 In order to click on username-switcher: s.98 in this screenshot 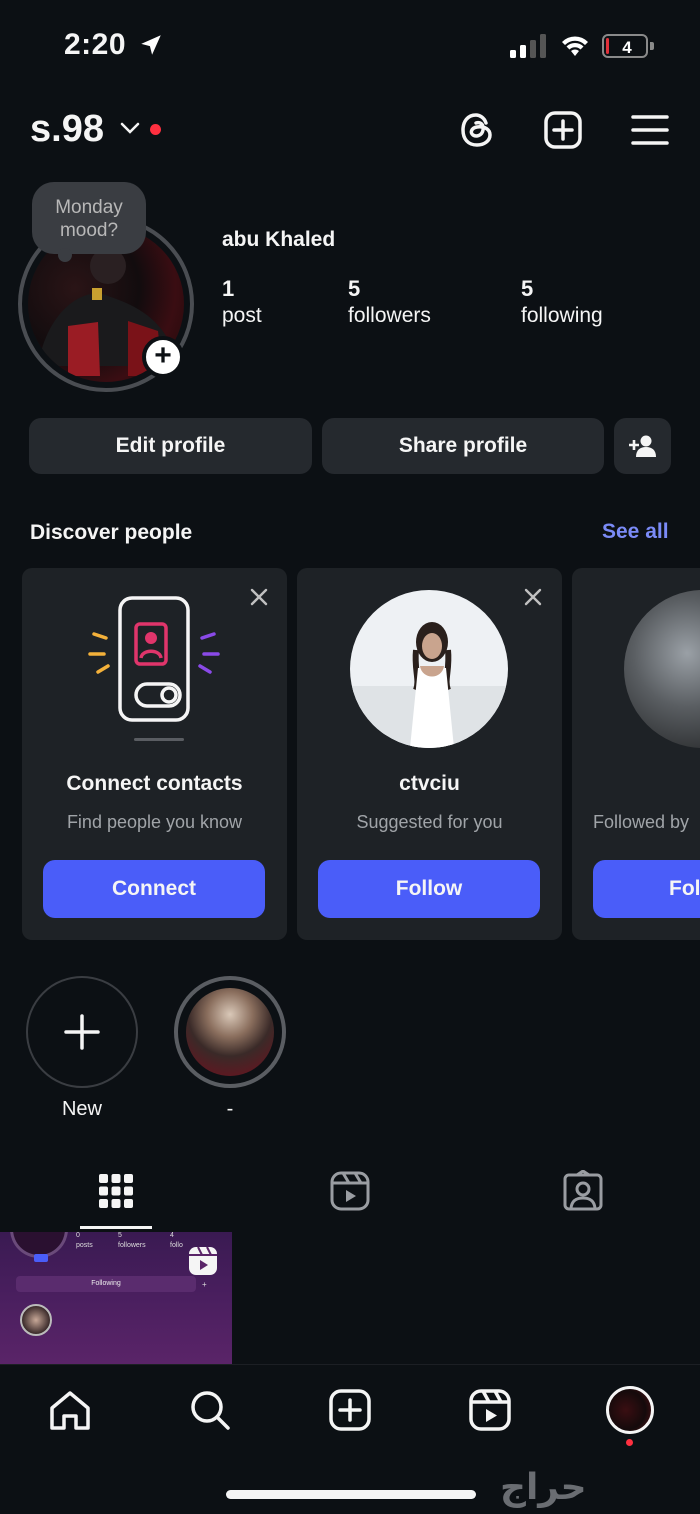, I will do `click(67, 129)`.